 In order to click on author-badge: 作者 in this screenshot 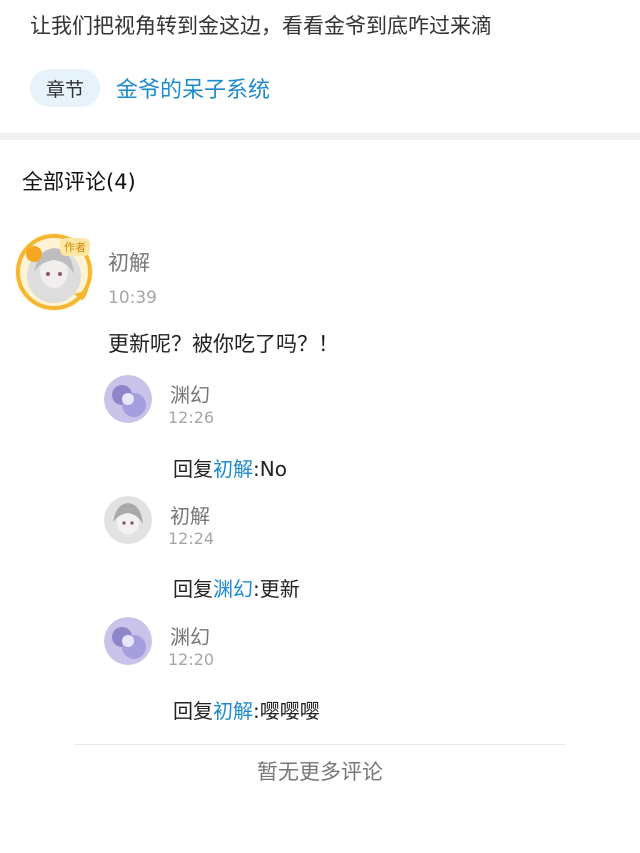, I will do `click(75, 247)`.